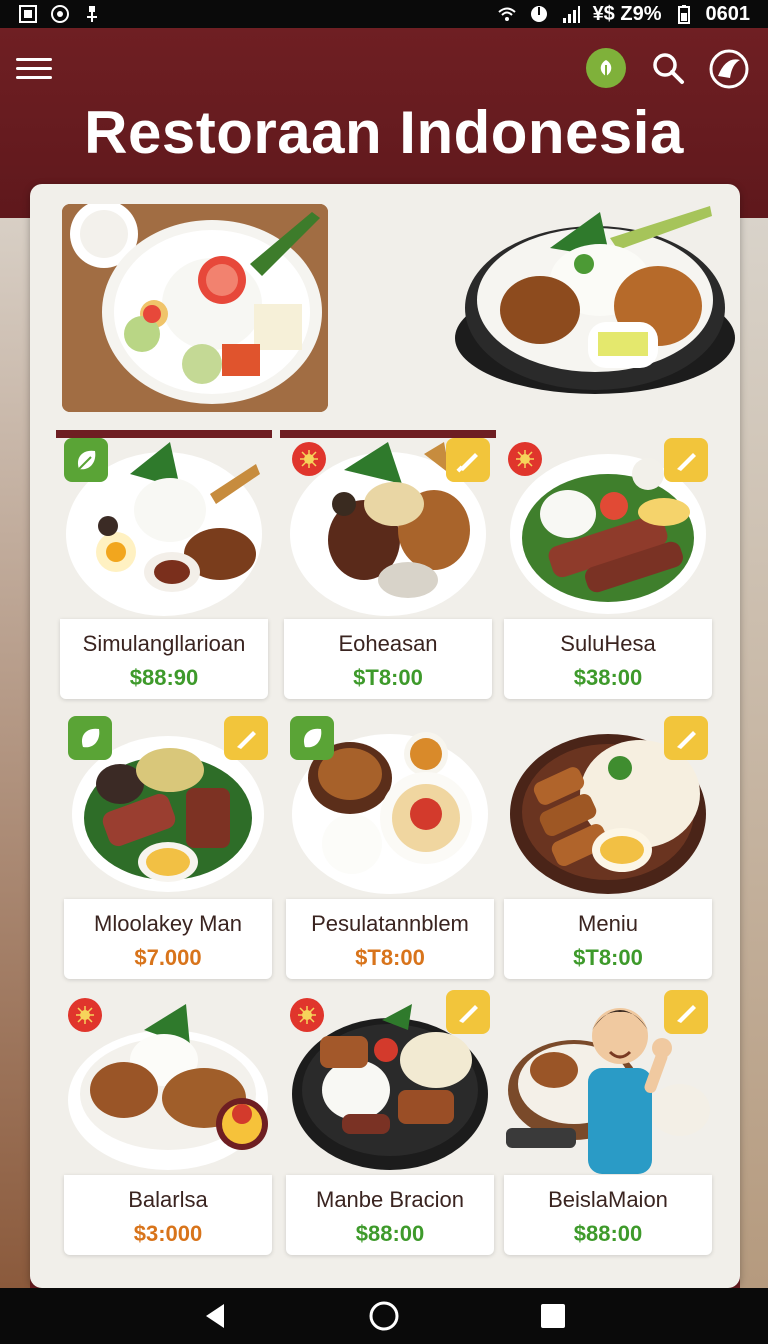  I want to click on data-saver-icon, so click(539, 14).